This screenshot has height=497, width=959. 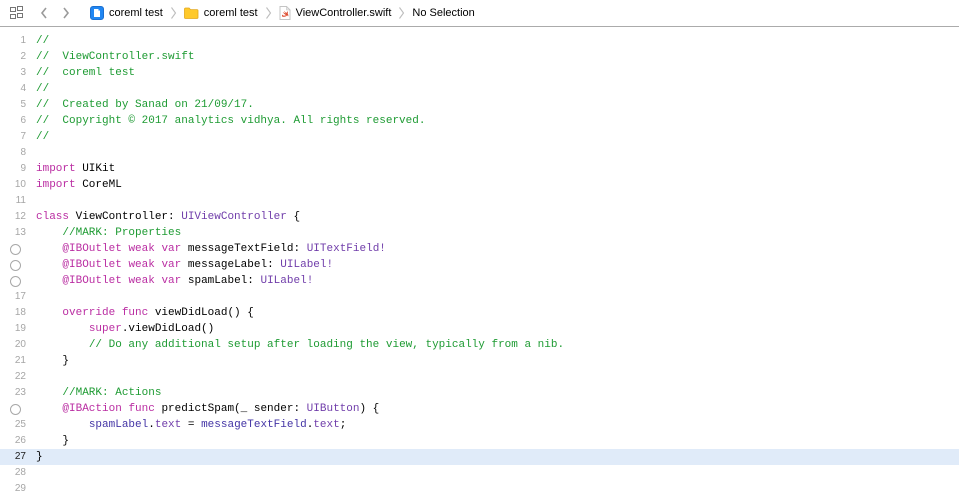 What do you see at coordinates (479, 329) in the screenshot?
I see `code-line: 19 super.viewDidLoad()` at bounding box center [479, 329].